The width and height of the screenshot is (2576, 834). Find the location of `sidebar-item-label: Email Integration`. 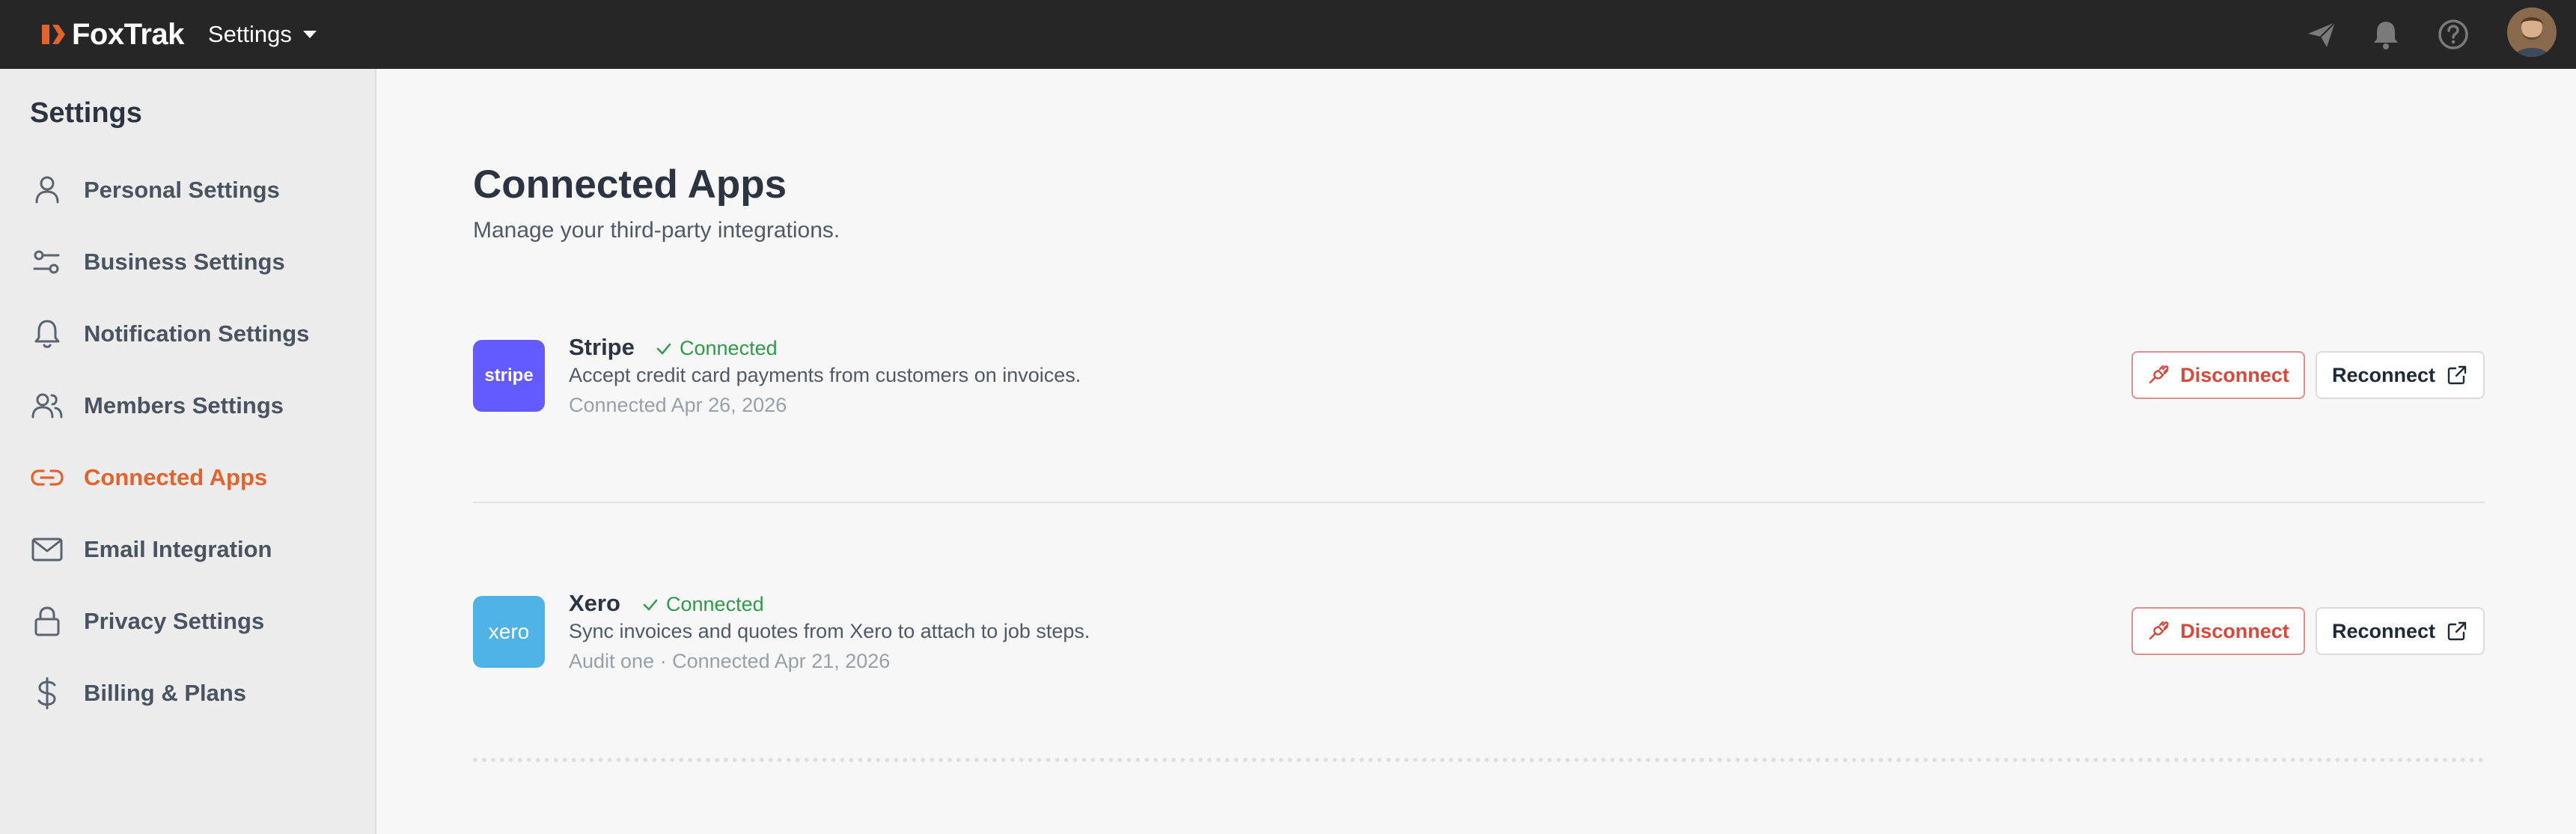

sidebar-item-label: Email Integration is located at coordinates (178, 549).